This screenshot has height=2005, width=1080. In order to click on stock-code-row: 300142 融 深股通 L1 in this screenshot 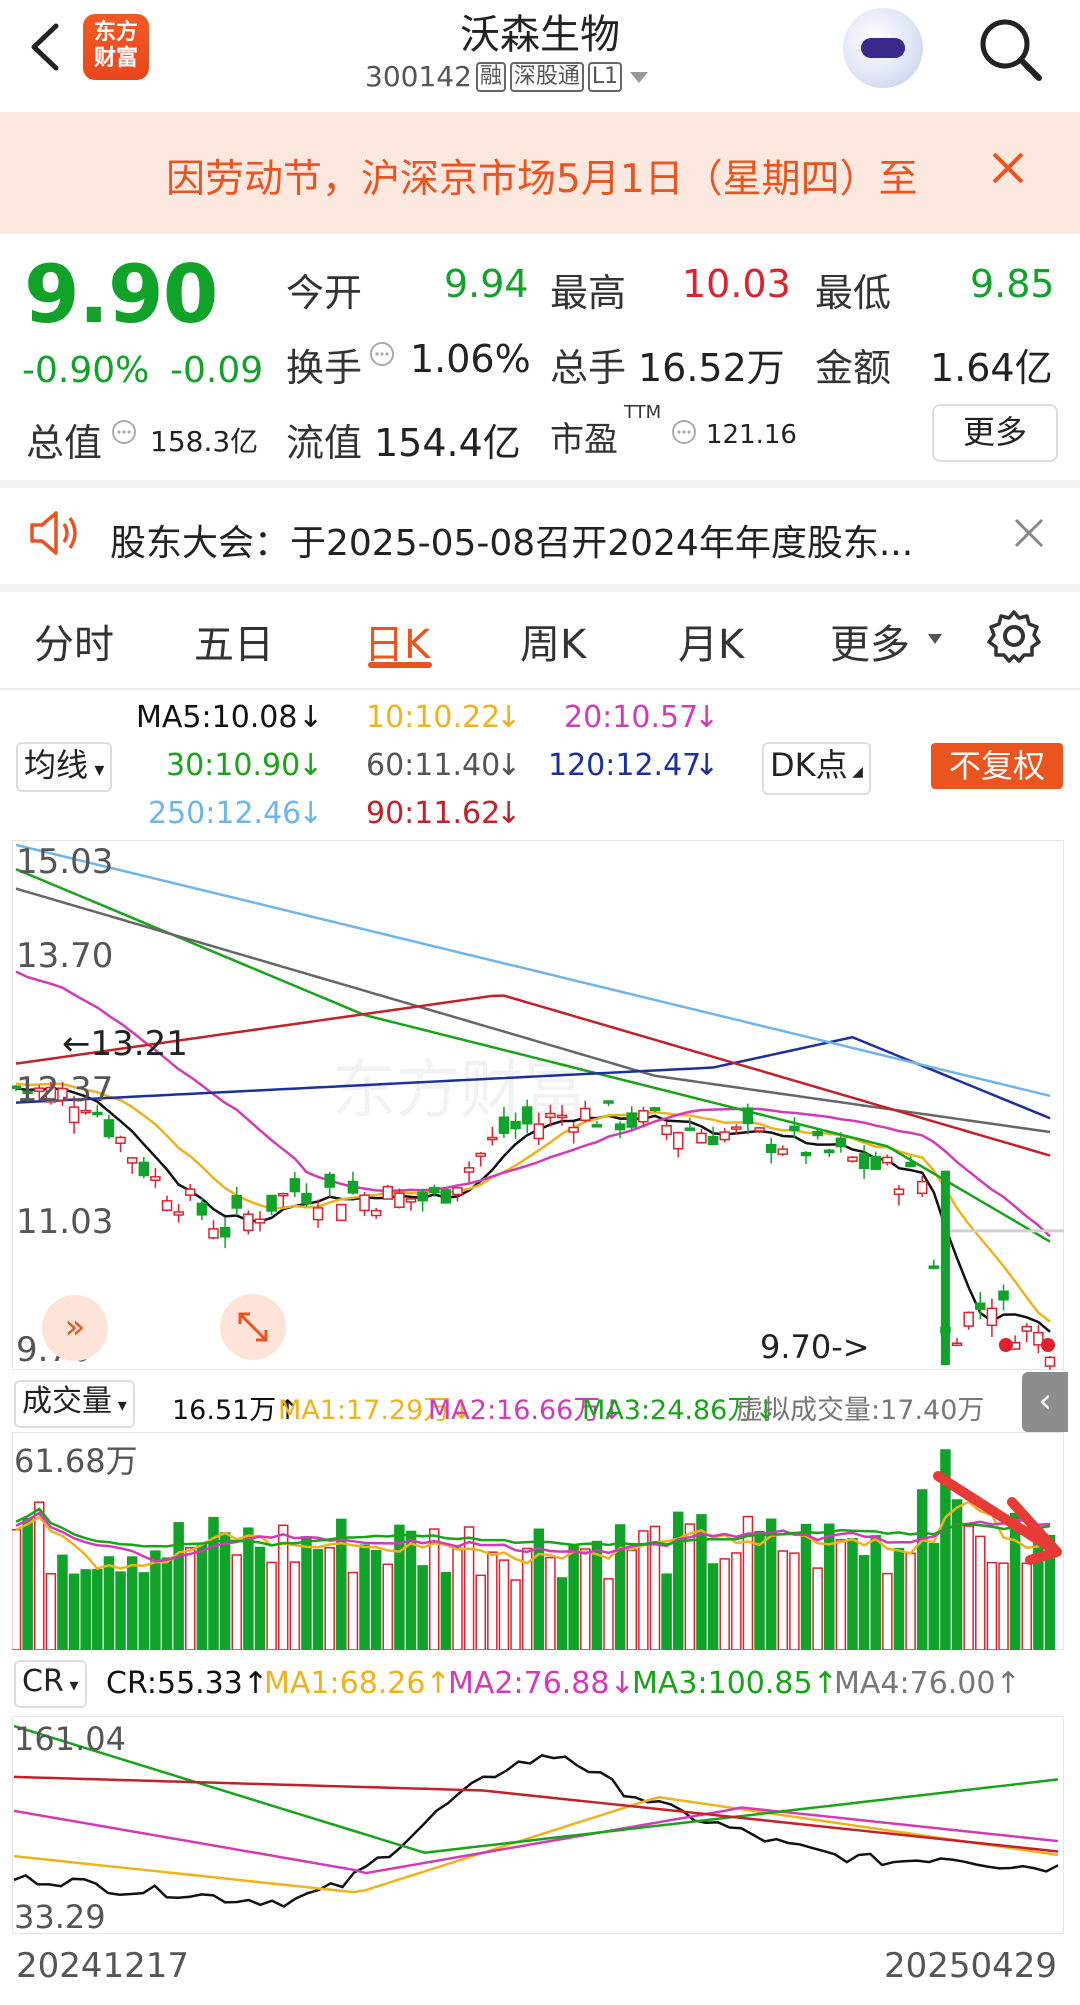, I will do `click(508, 76)`.